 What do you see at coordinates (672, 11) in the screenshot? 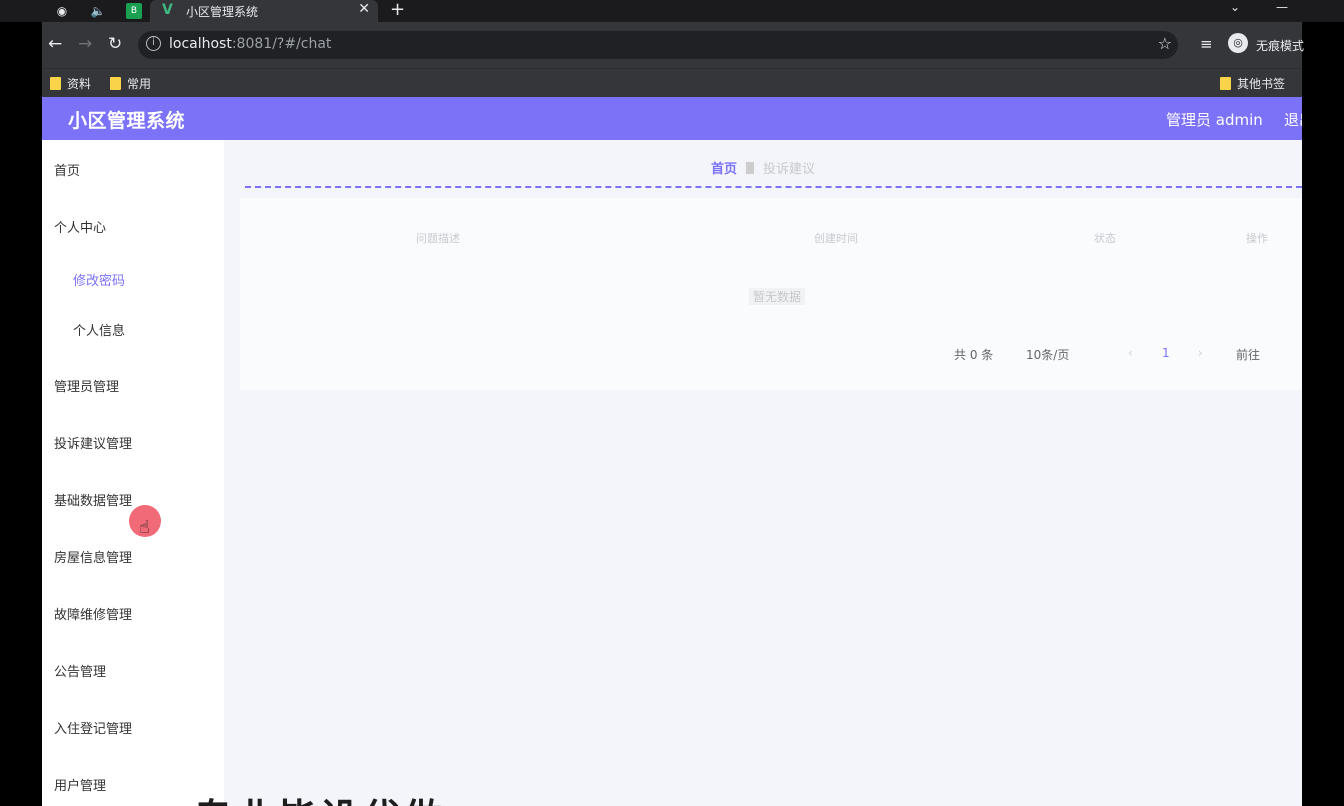
I see `tab-strip: ◉ 🔈 B V 小区管理系统 ✕ + ⌄ —` at bounding box center [672, 11].